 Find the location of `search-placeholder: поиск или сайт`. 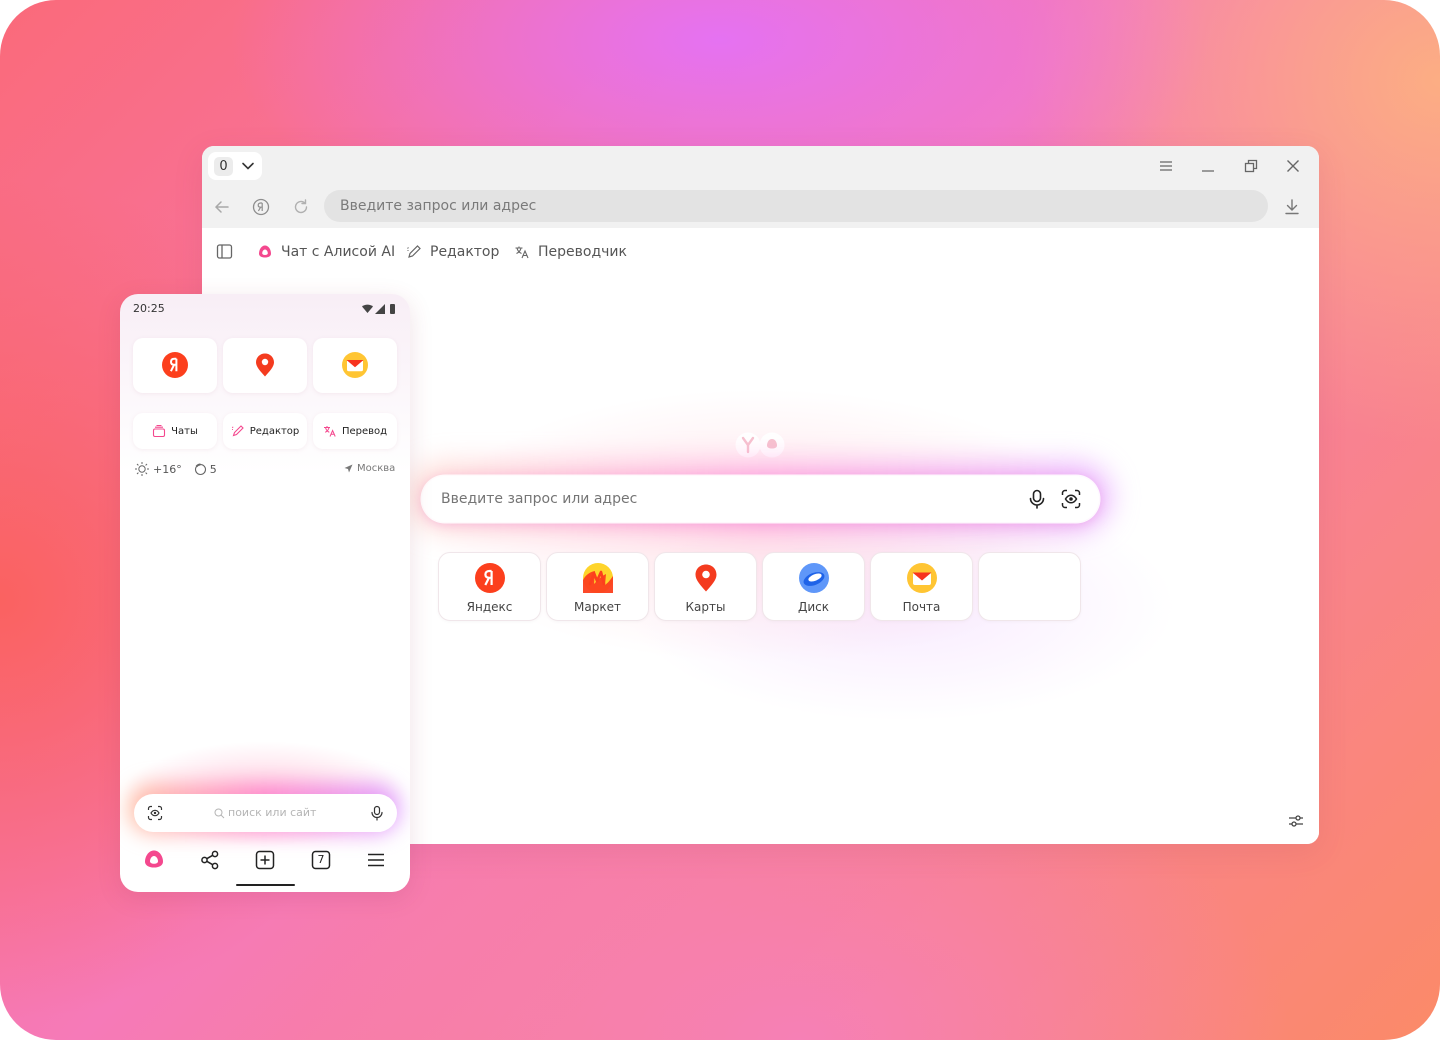

search-placeholder: поиск или сайт is located at coordinates (272, 812).